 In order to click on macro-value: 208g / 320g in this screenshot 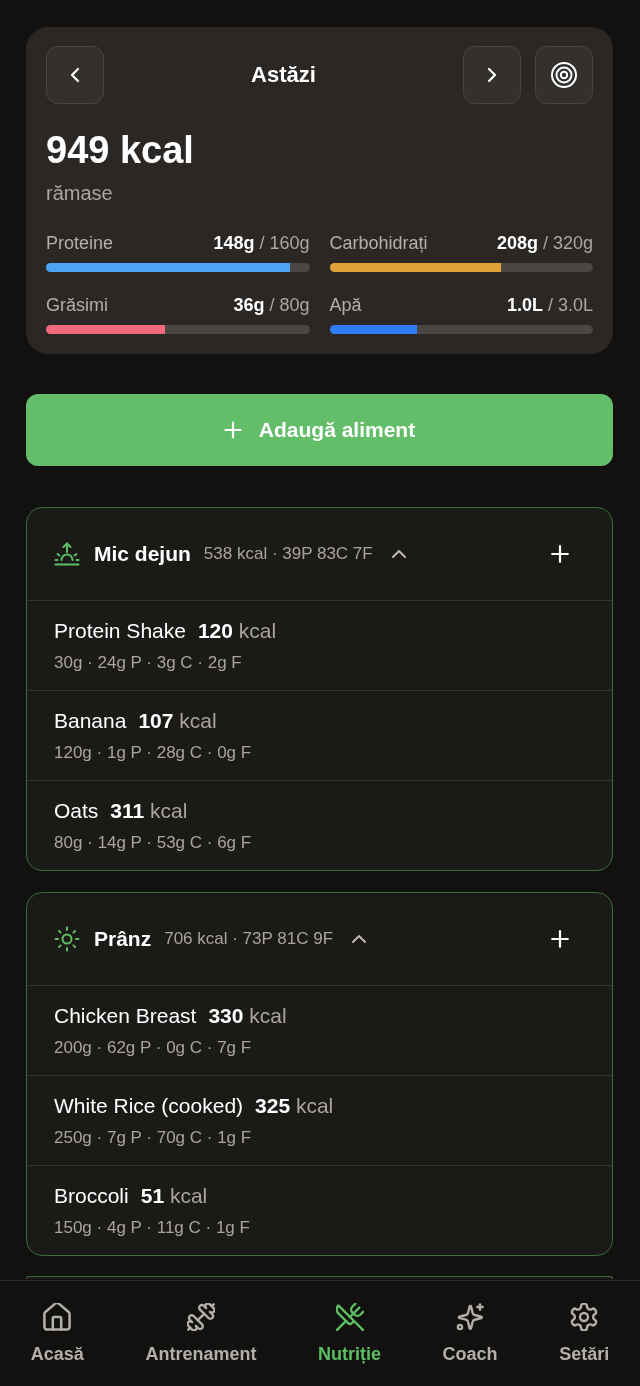, I will do `click(544, 243)`.